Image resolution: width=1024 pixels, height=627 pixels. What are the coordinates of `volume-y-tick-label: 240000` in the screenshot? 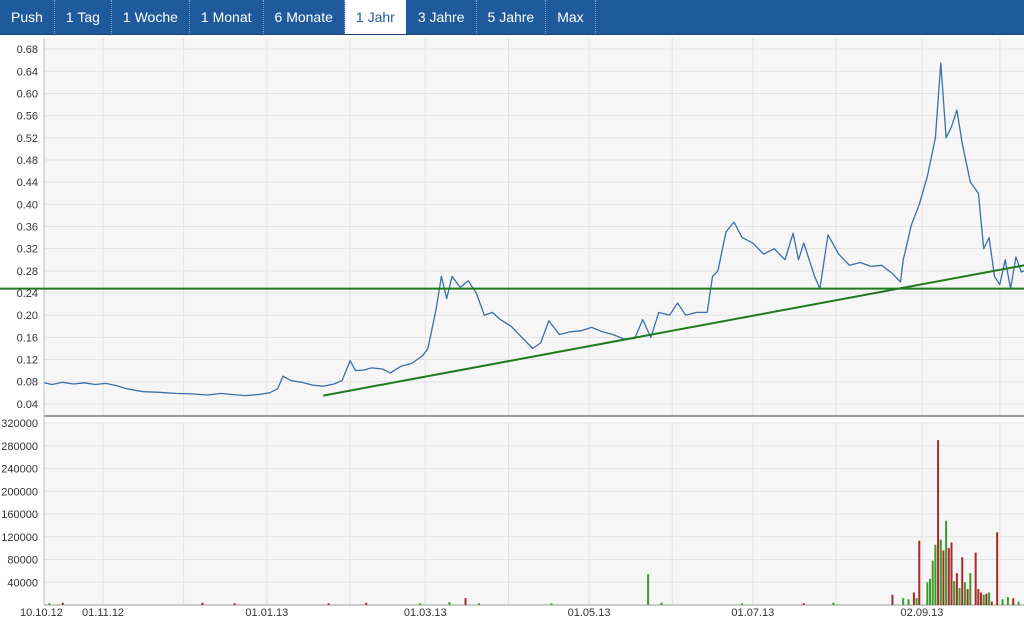 It's located at (19, 470).